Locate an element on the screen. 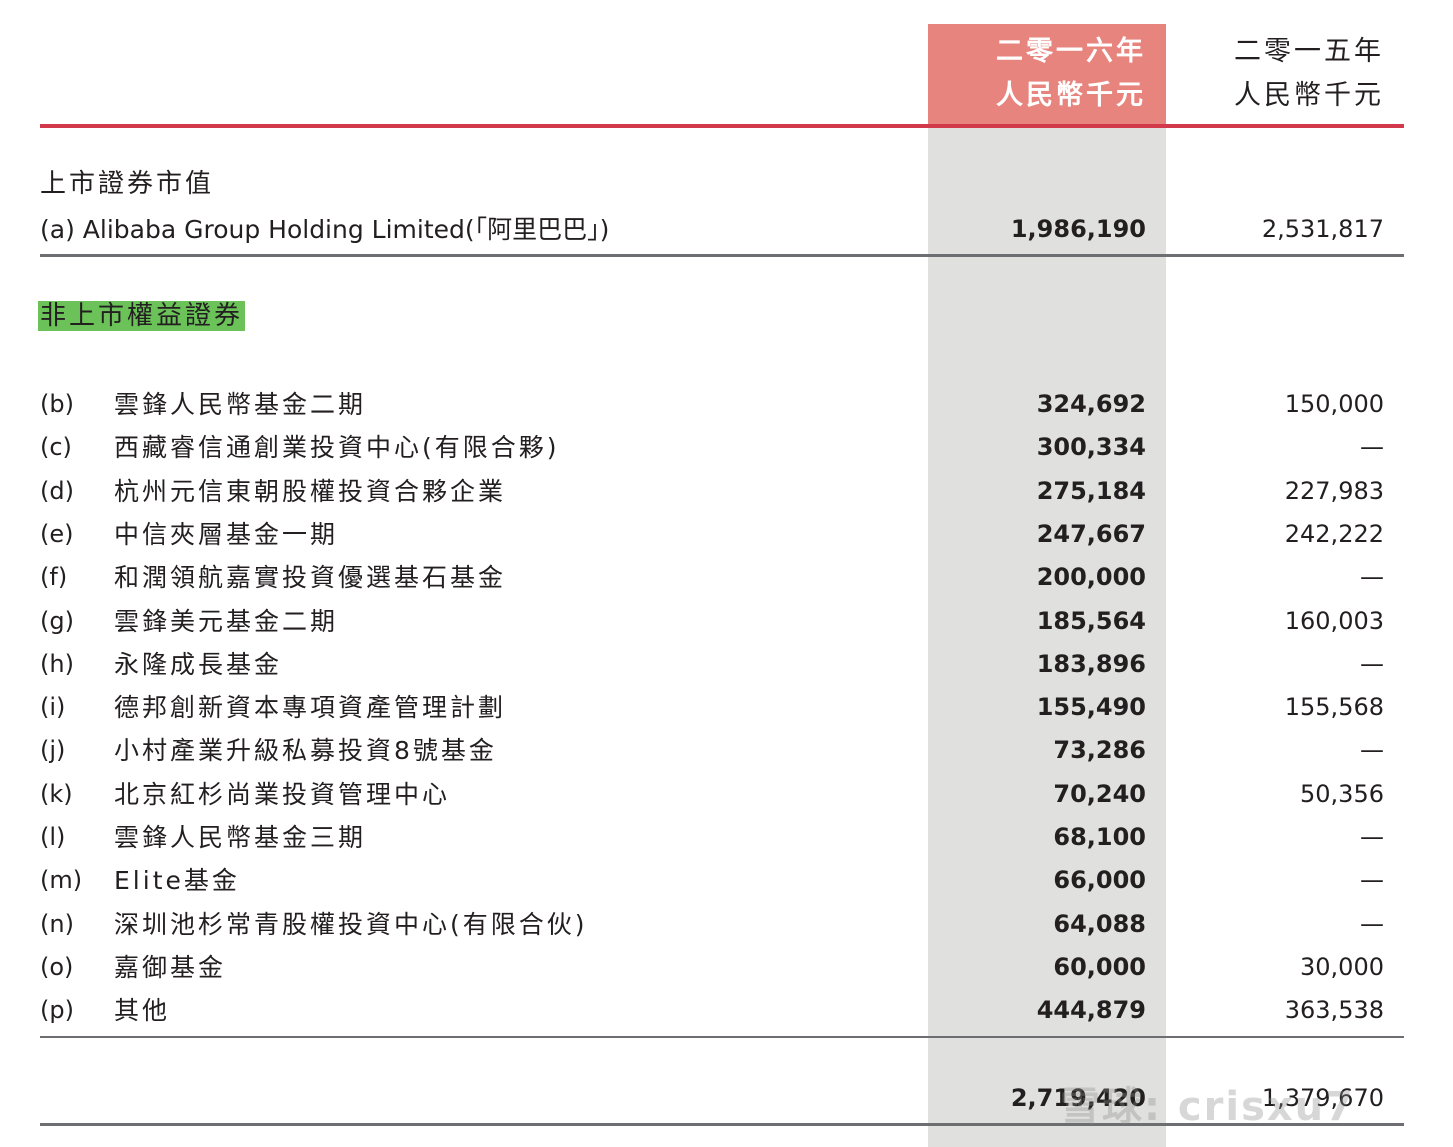 Image resolution: width=1453 pixels, height=1147 pixels. column-header-2015: 二零一五年 人民幣千元 is located at coordinates (1275, 74).